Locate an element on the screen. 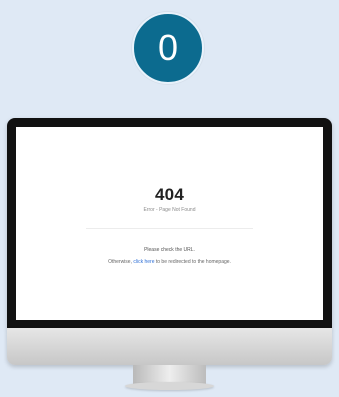 The width and height of the screenshot is (339, 397). redirect-prefix: Otherwise, is located at coordinates (121, 262).